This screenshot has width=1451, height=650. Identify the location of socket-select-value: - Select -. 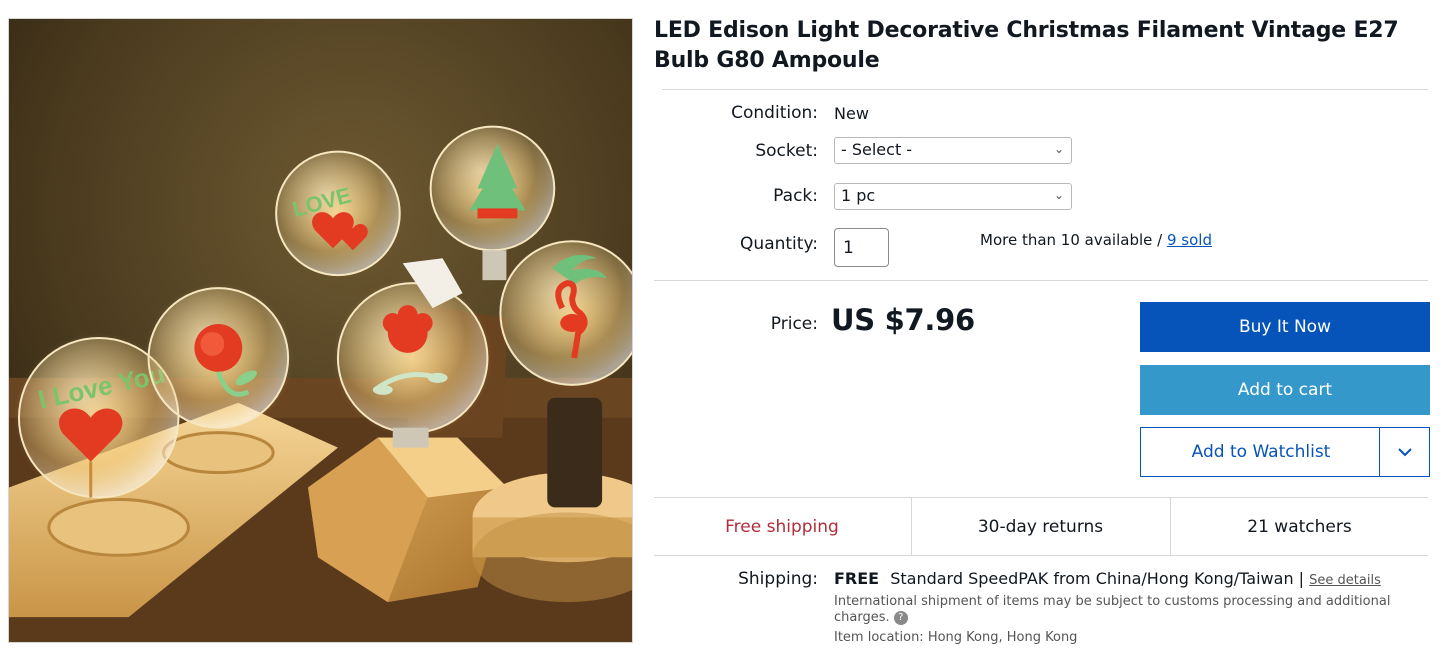
(877, 149).